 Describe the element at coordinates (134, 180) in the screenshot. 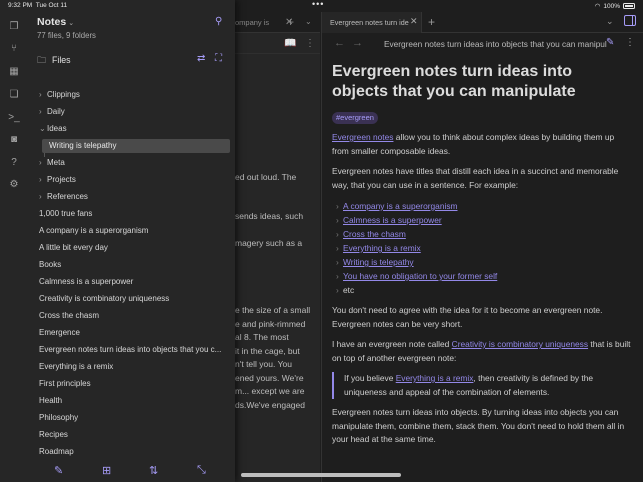

I see `folder-item: › Projects` at that location.